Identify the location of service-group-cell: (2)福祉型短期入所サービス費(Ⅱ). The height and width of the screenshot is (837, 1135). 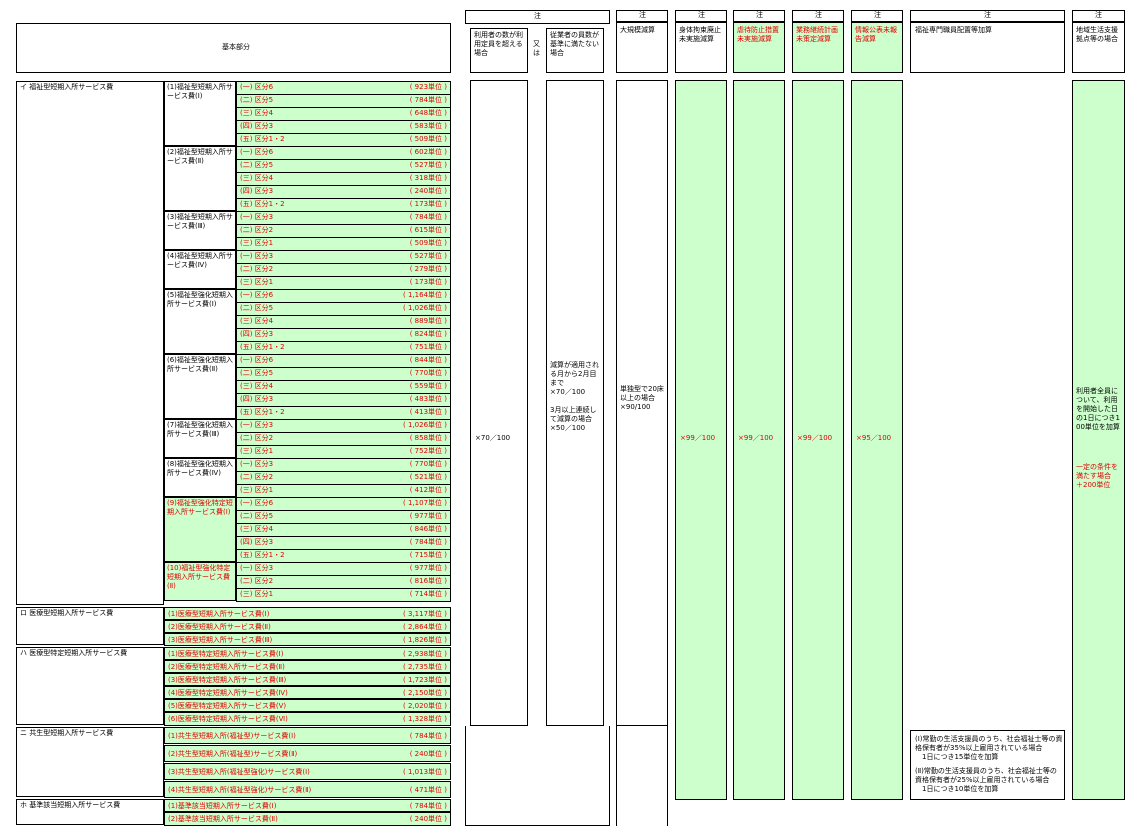
(200, 178).